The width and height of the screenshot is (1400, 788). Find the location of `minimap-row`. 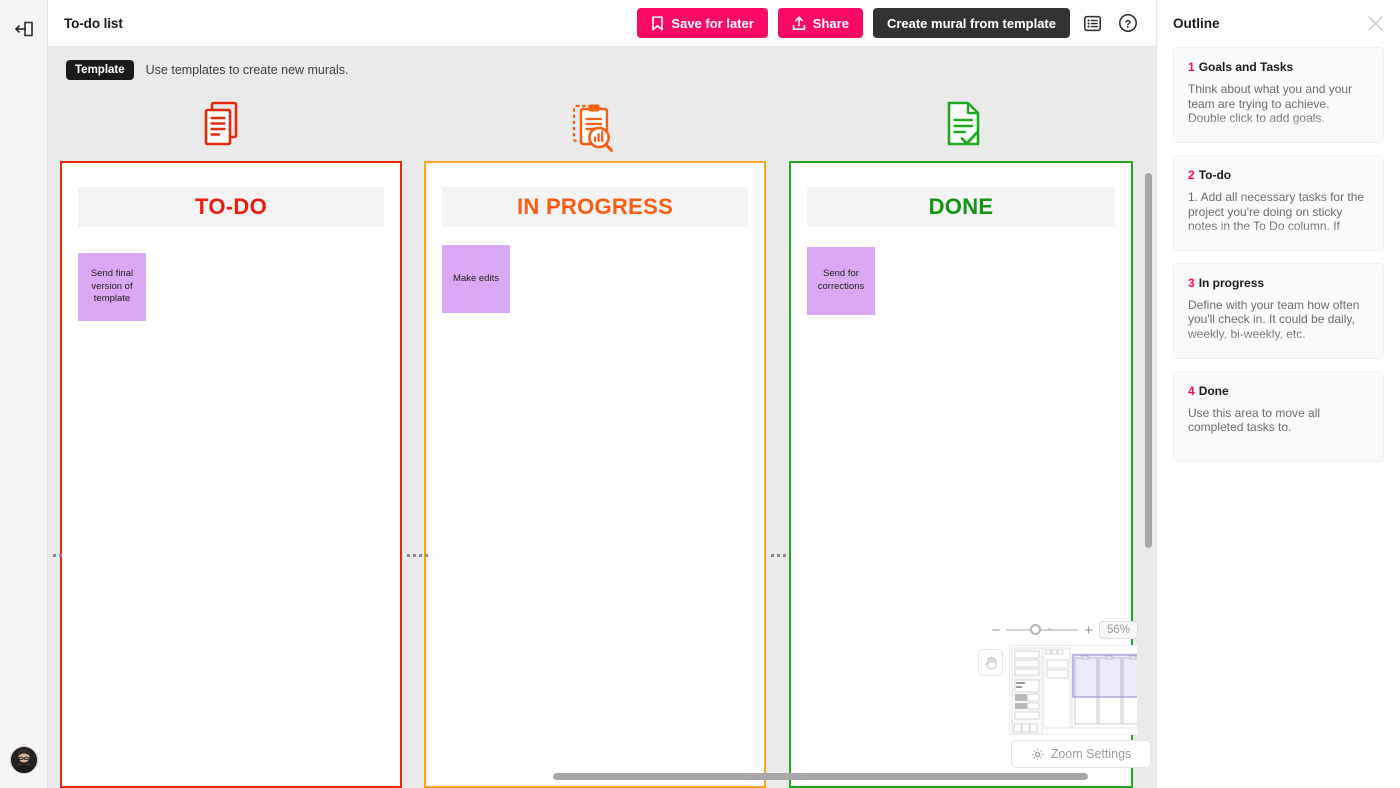

minimap-row is located at coordinates (1058, 690).